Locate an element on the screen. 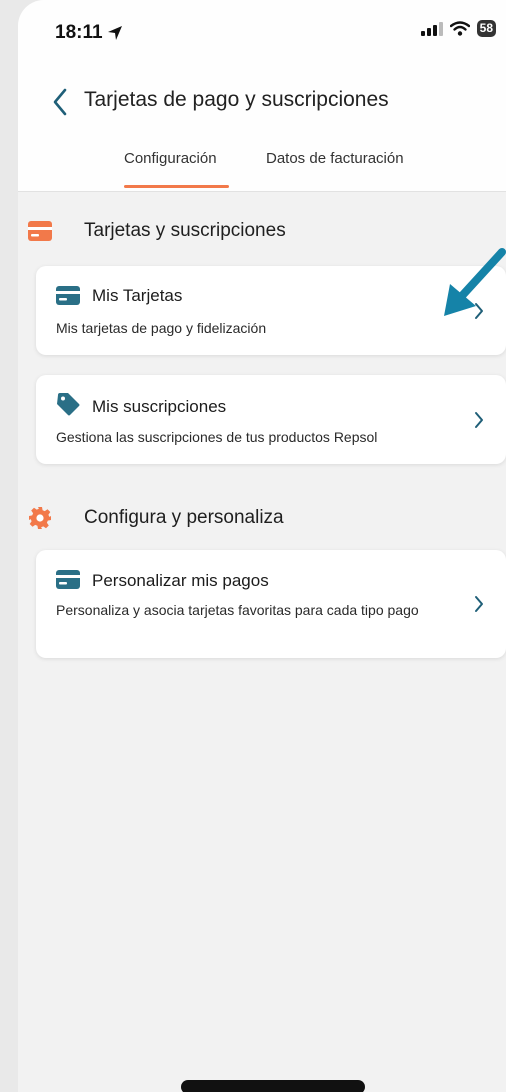 The image size is (506, 1092). card-title: Mis Tarjetas is located at coordinates (137, 295).